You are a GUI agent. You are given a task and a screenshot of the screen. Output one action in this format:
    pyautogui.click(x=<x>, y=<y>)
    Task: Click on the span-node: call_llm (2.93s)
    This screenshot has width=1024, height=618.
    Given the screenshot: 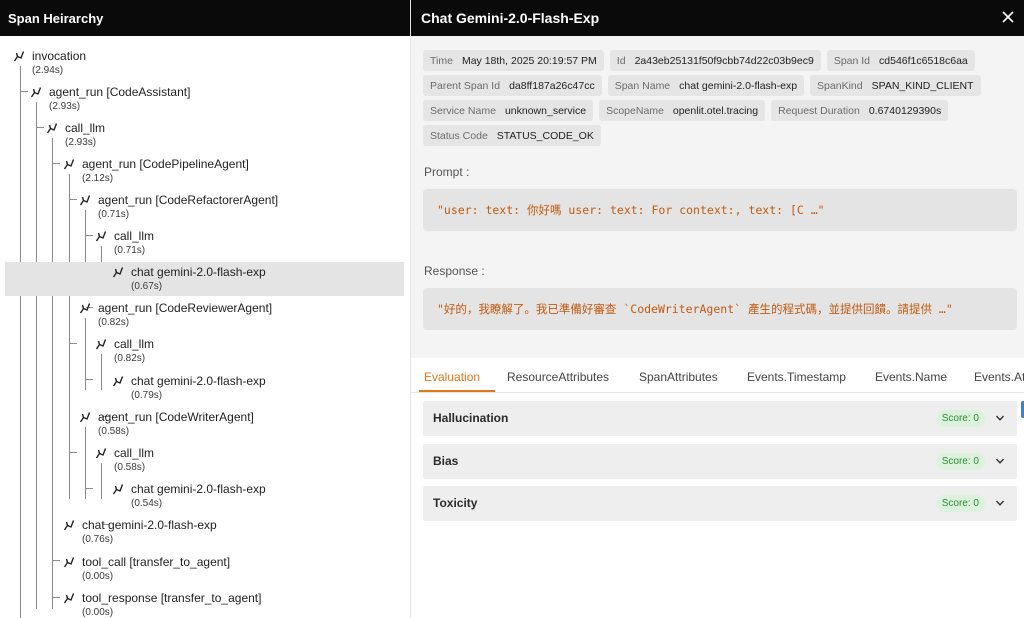 What is the action you would take?
    pyautogui.click(x=205, y=135)
    